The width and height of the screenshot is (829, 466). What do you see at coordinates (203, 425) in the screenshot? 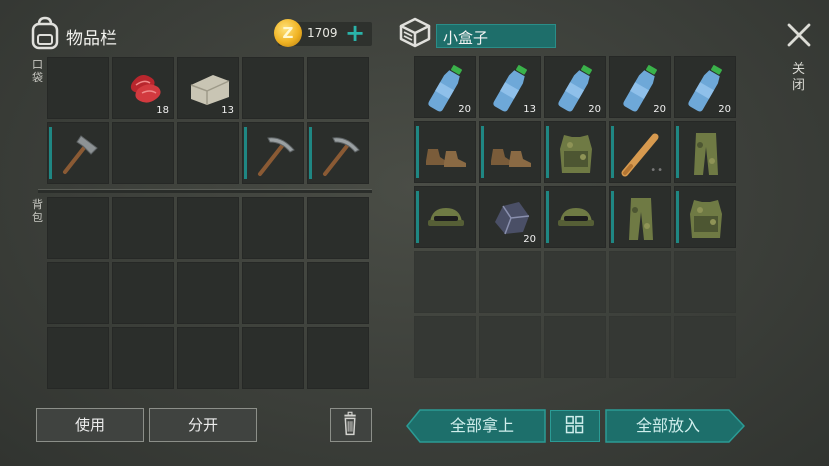
I see `split-button: 分开` at bounding box center [203, 425].